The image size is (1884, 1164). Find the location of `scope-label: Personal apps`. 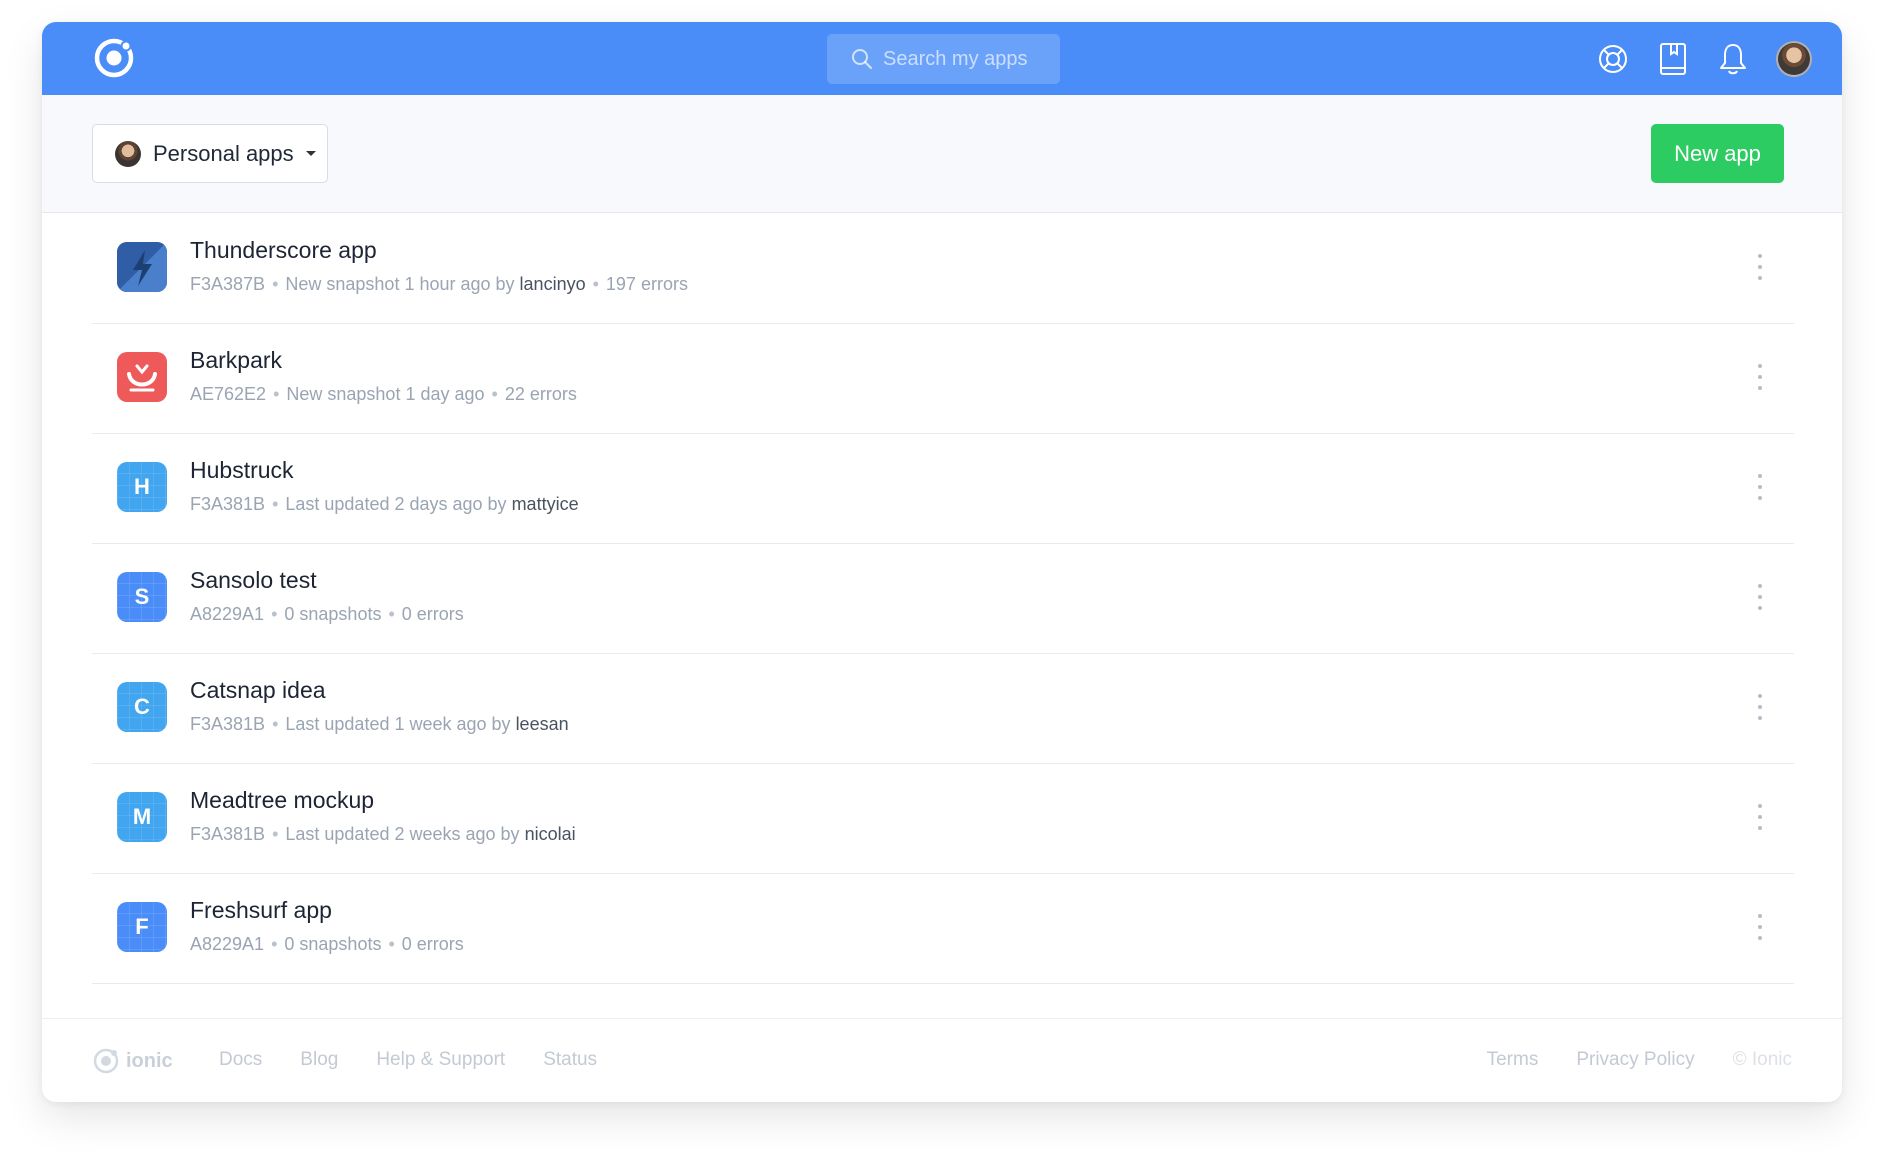

scope-label: Personal apps is located at coordinates (223, 153).